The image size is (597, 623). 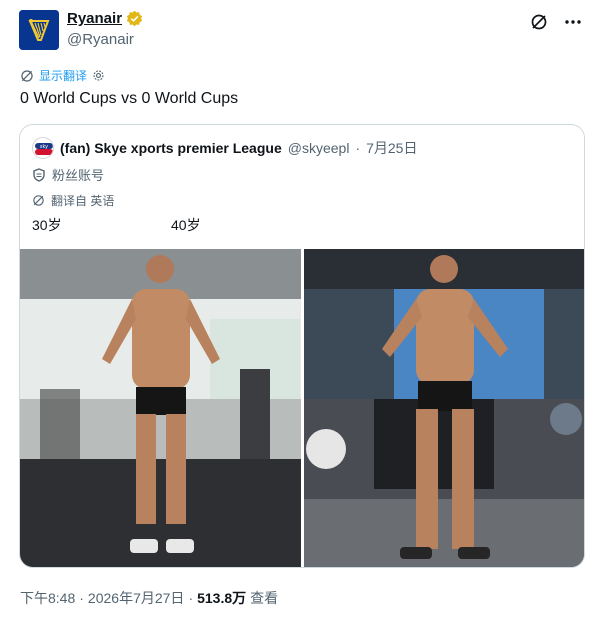 I want to click on fan-account-label: 粉丝账号, so click(x=68, y=174).